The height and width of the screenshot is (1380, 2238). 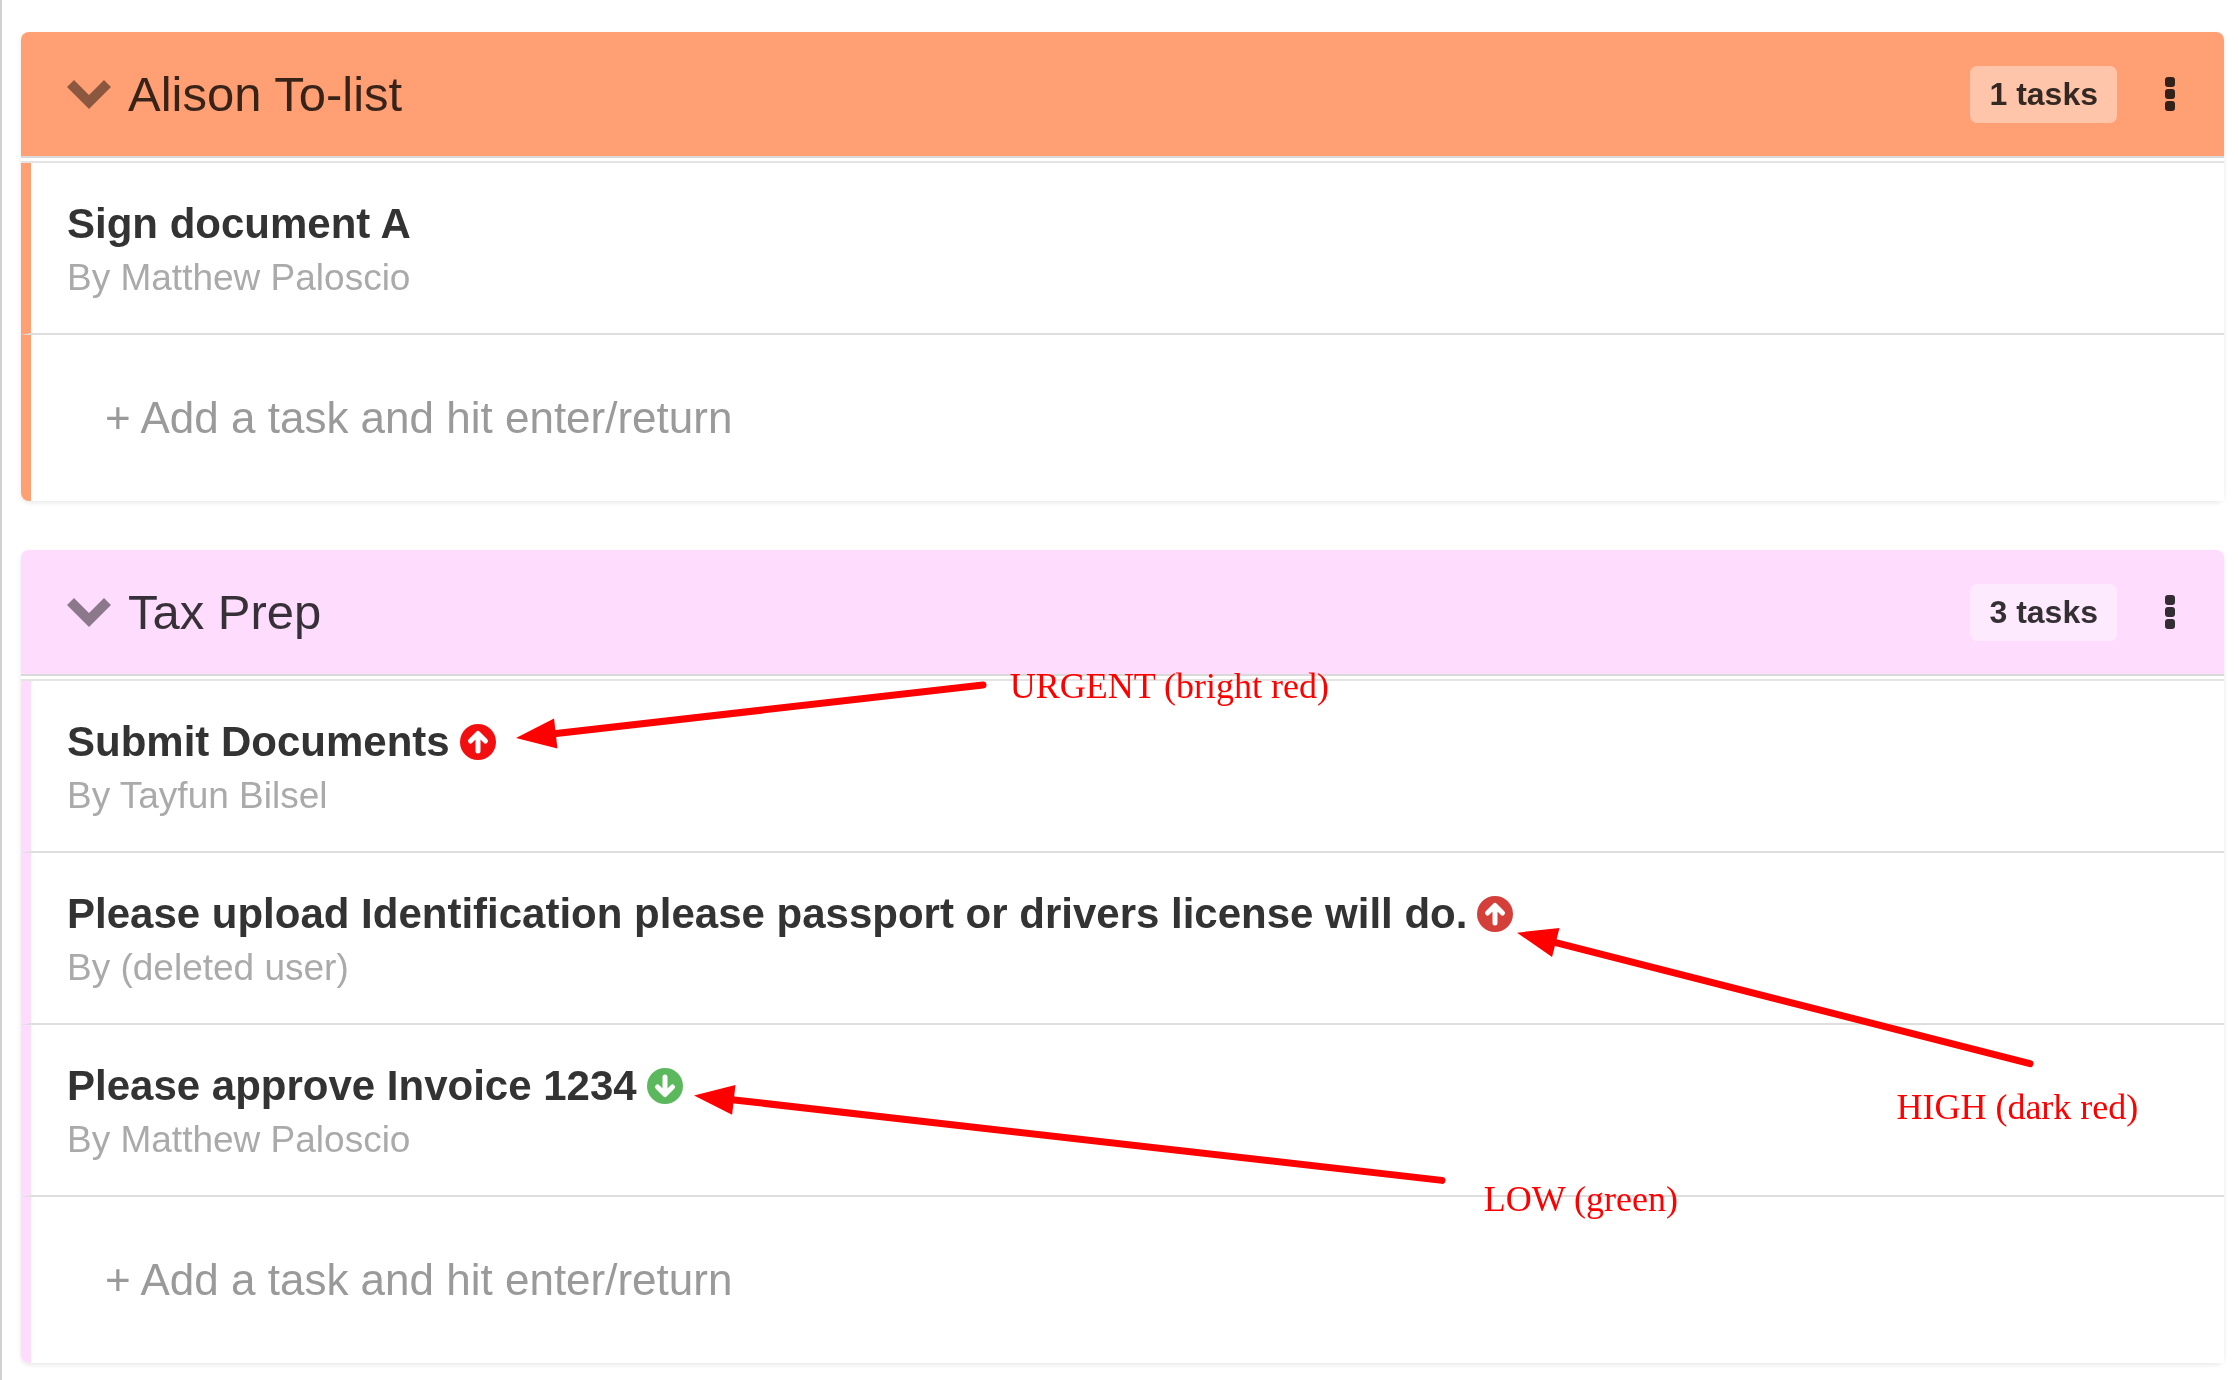 I want to click on task-author: By Tayfun Bilsel, so click(x=197, y=796).